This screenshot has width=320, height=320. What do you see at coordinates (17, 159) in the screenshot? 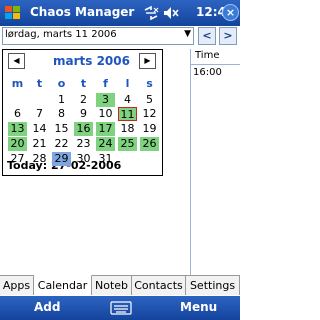
I see `calendar-day: 27` at bounding box center [17, 159].